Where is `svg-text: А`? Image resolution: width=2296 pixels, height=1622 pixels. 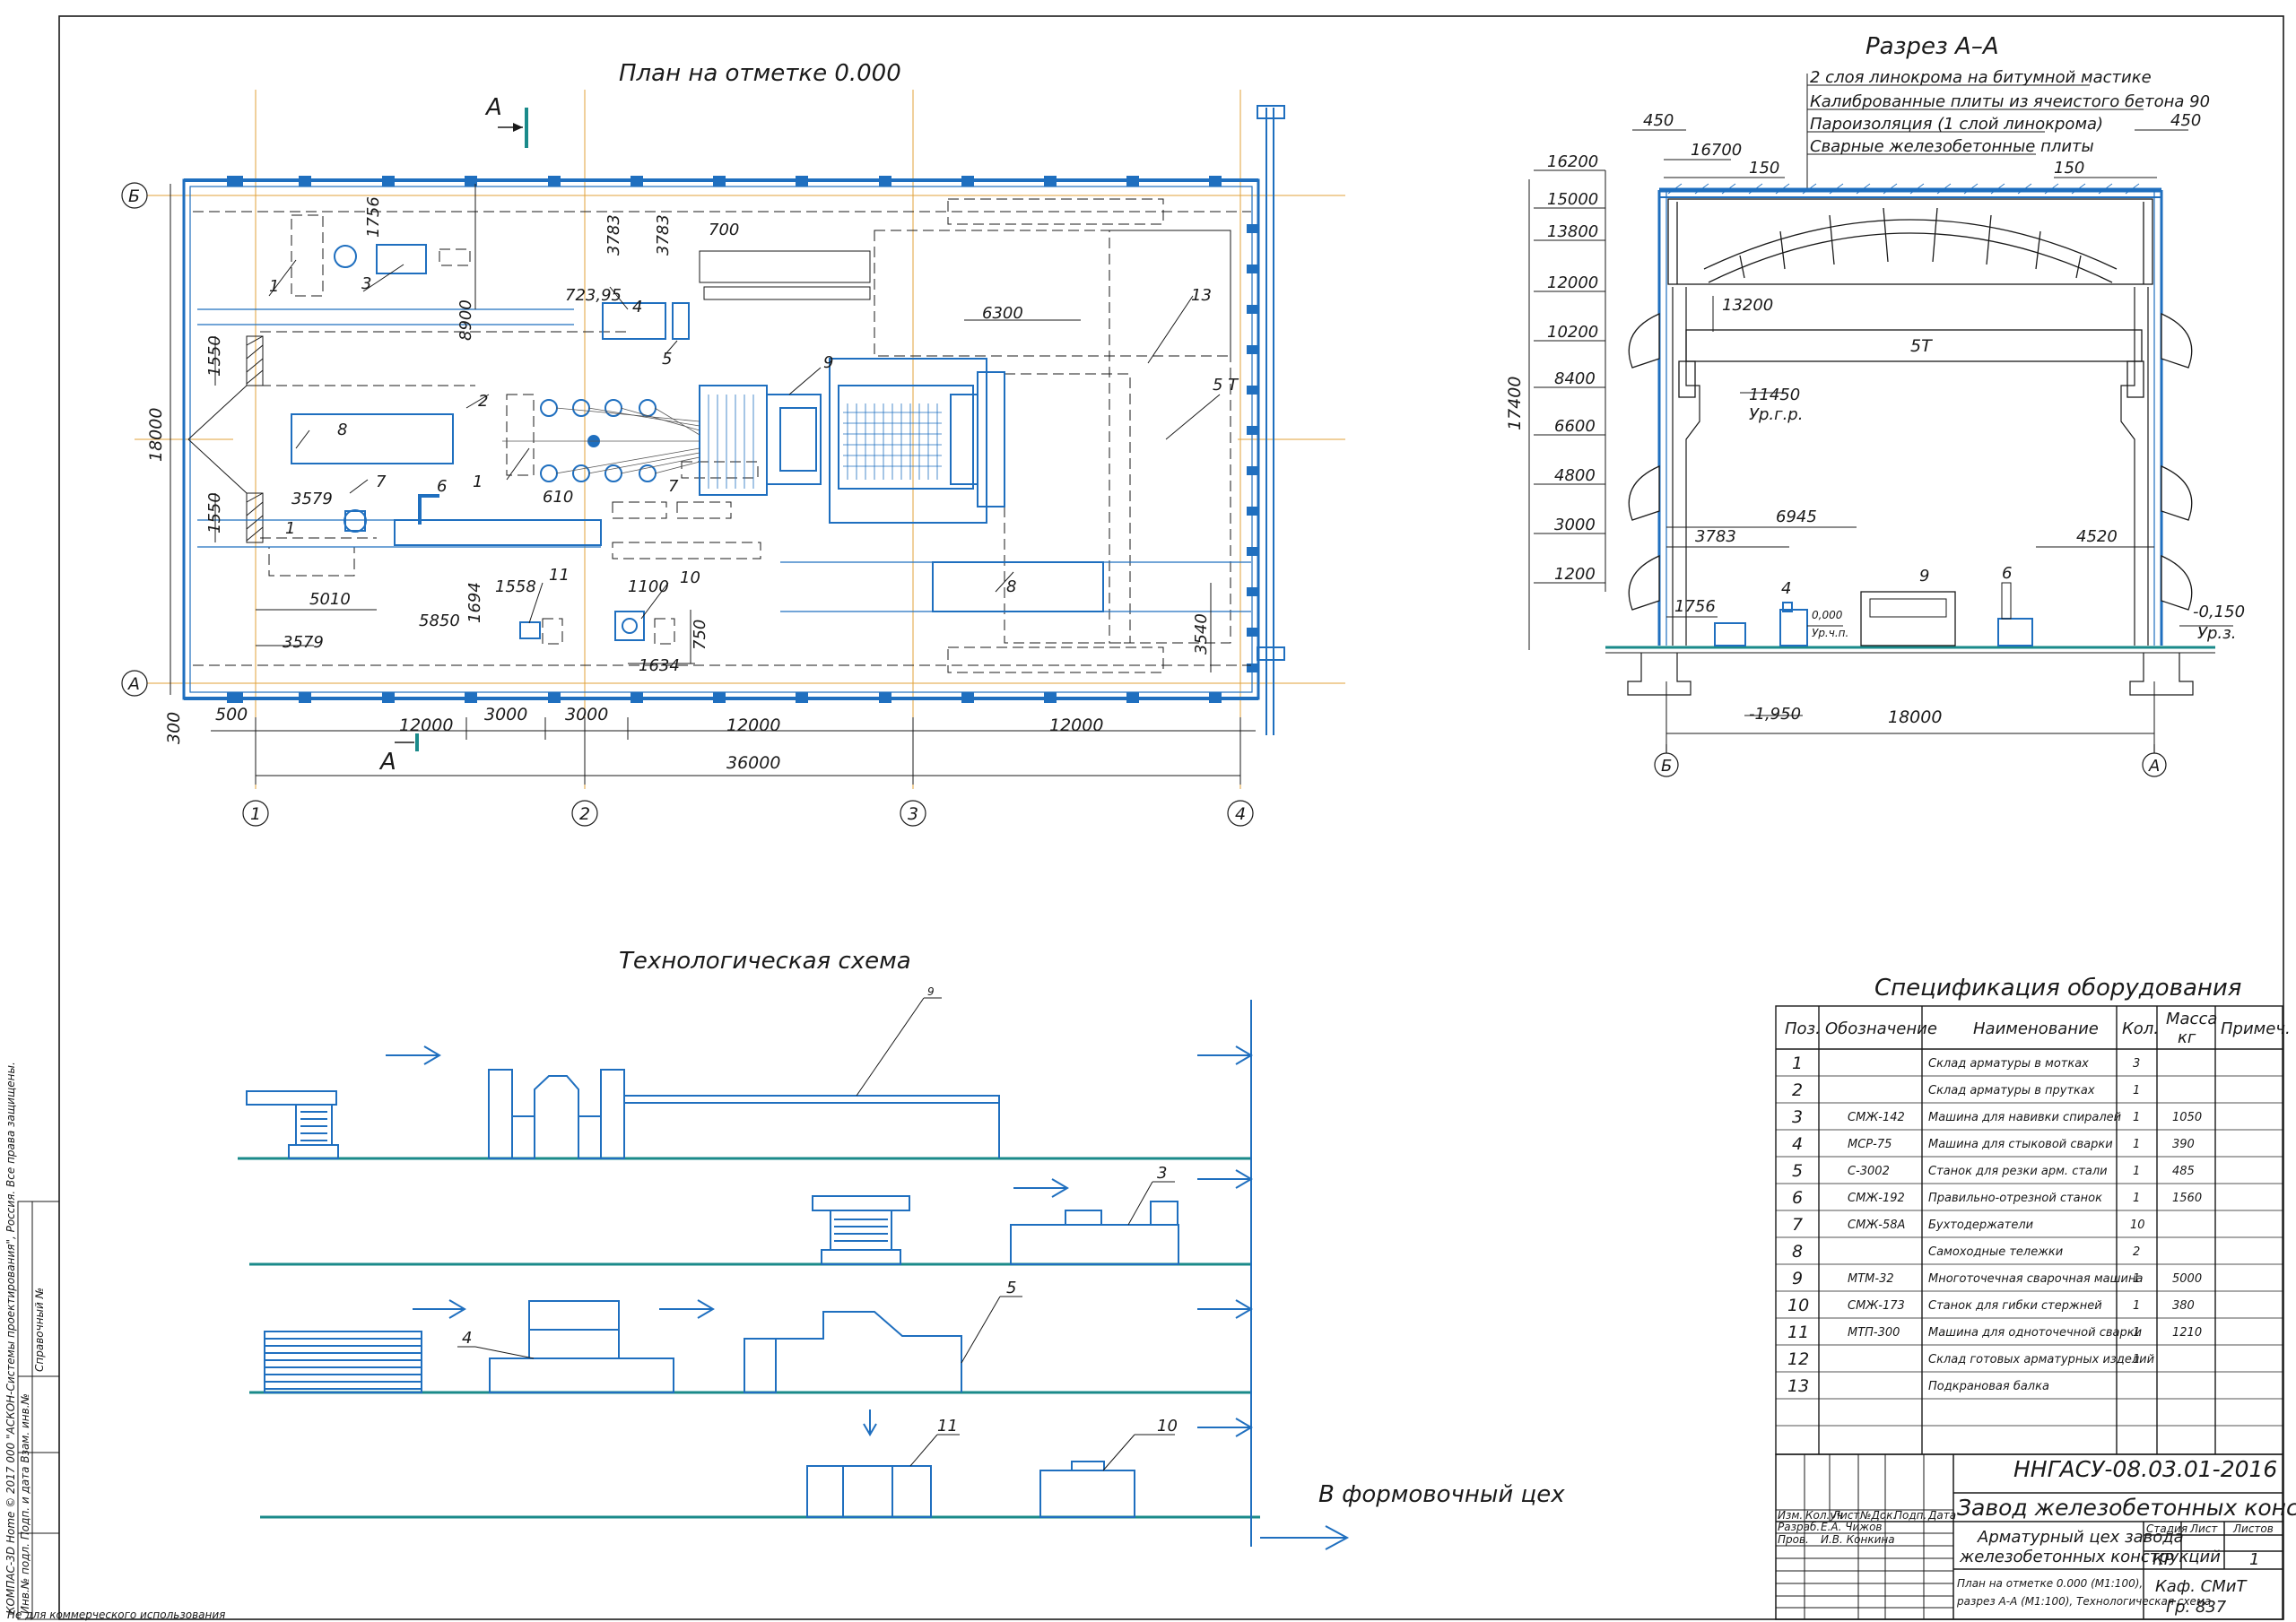
svg-text: А is located at coordinates (387, 762).